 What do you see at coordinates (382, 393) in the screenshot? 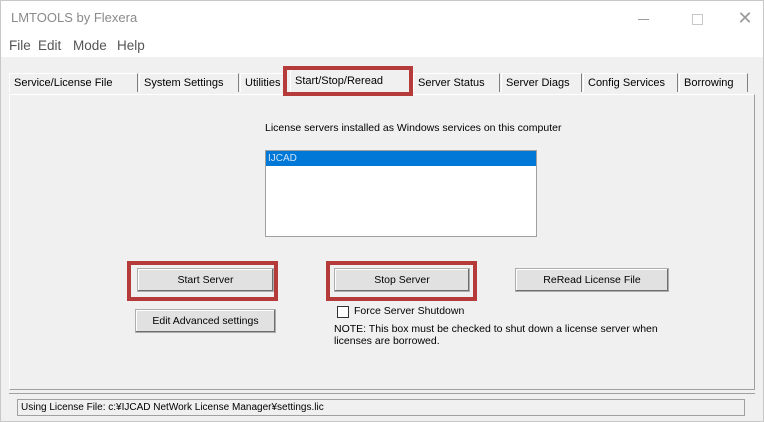
I see `status-divider` at bounding box center [382, 393].